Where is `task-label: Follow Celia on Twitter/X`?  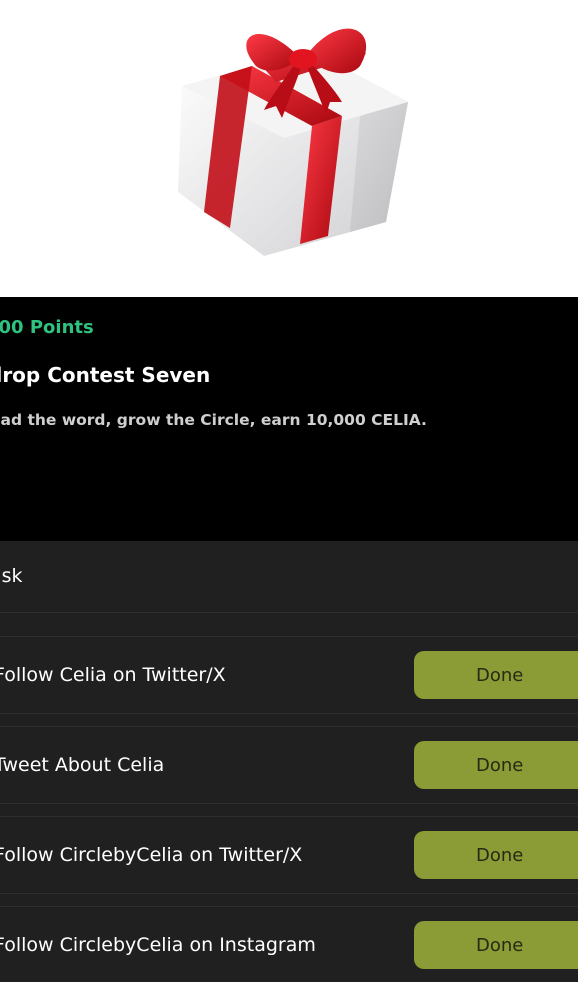
task-label: Follow Celia on Twitter/X is located at coordinates (113, 675).